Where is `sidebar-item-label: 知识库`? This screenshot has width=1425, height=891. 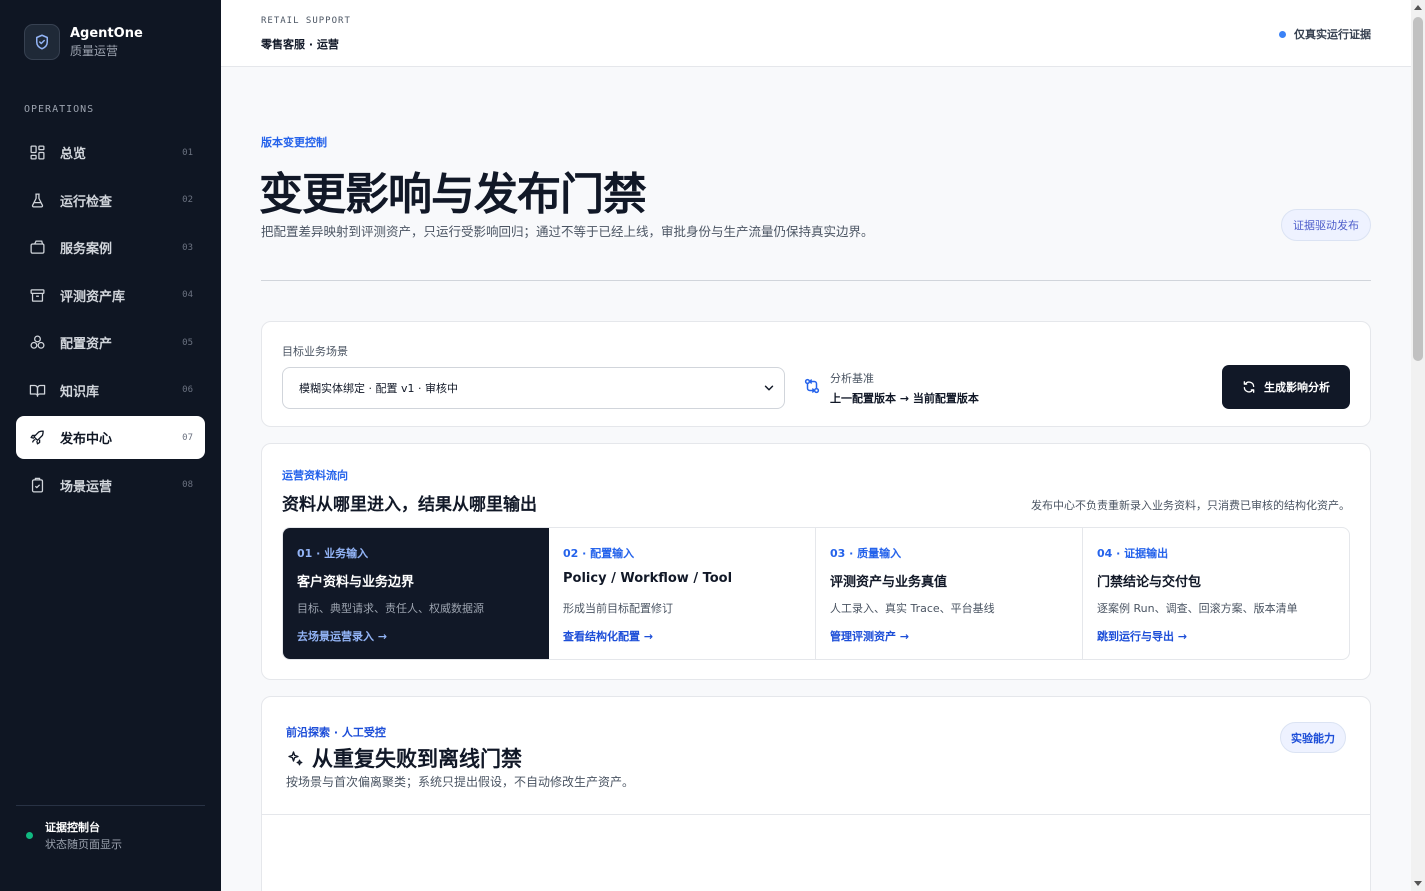 sidebar-item-label: 知识库 is located at coordinates (80, 392).